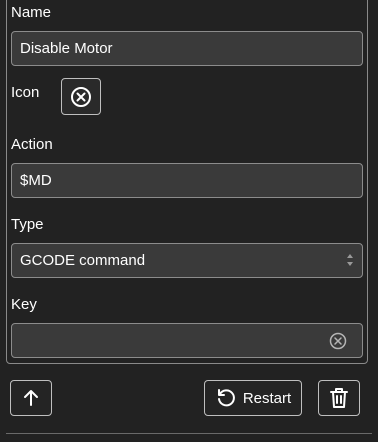  I want to click on action-field: $MD, so click(187, 180).